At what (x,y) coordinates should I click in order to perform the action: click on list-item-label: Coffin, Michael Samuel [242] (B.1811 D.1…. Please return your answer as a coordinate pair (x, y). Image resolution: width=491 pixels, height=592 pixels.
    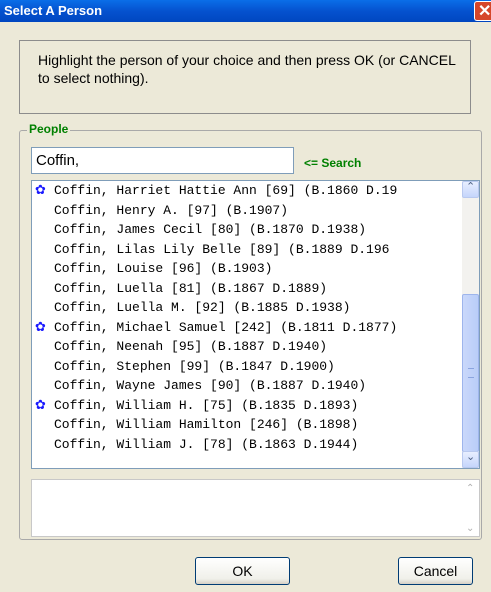
    Looking at the image, I should click on (226, 327).